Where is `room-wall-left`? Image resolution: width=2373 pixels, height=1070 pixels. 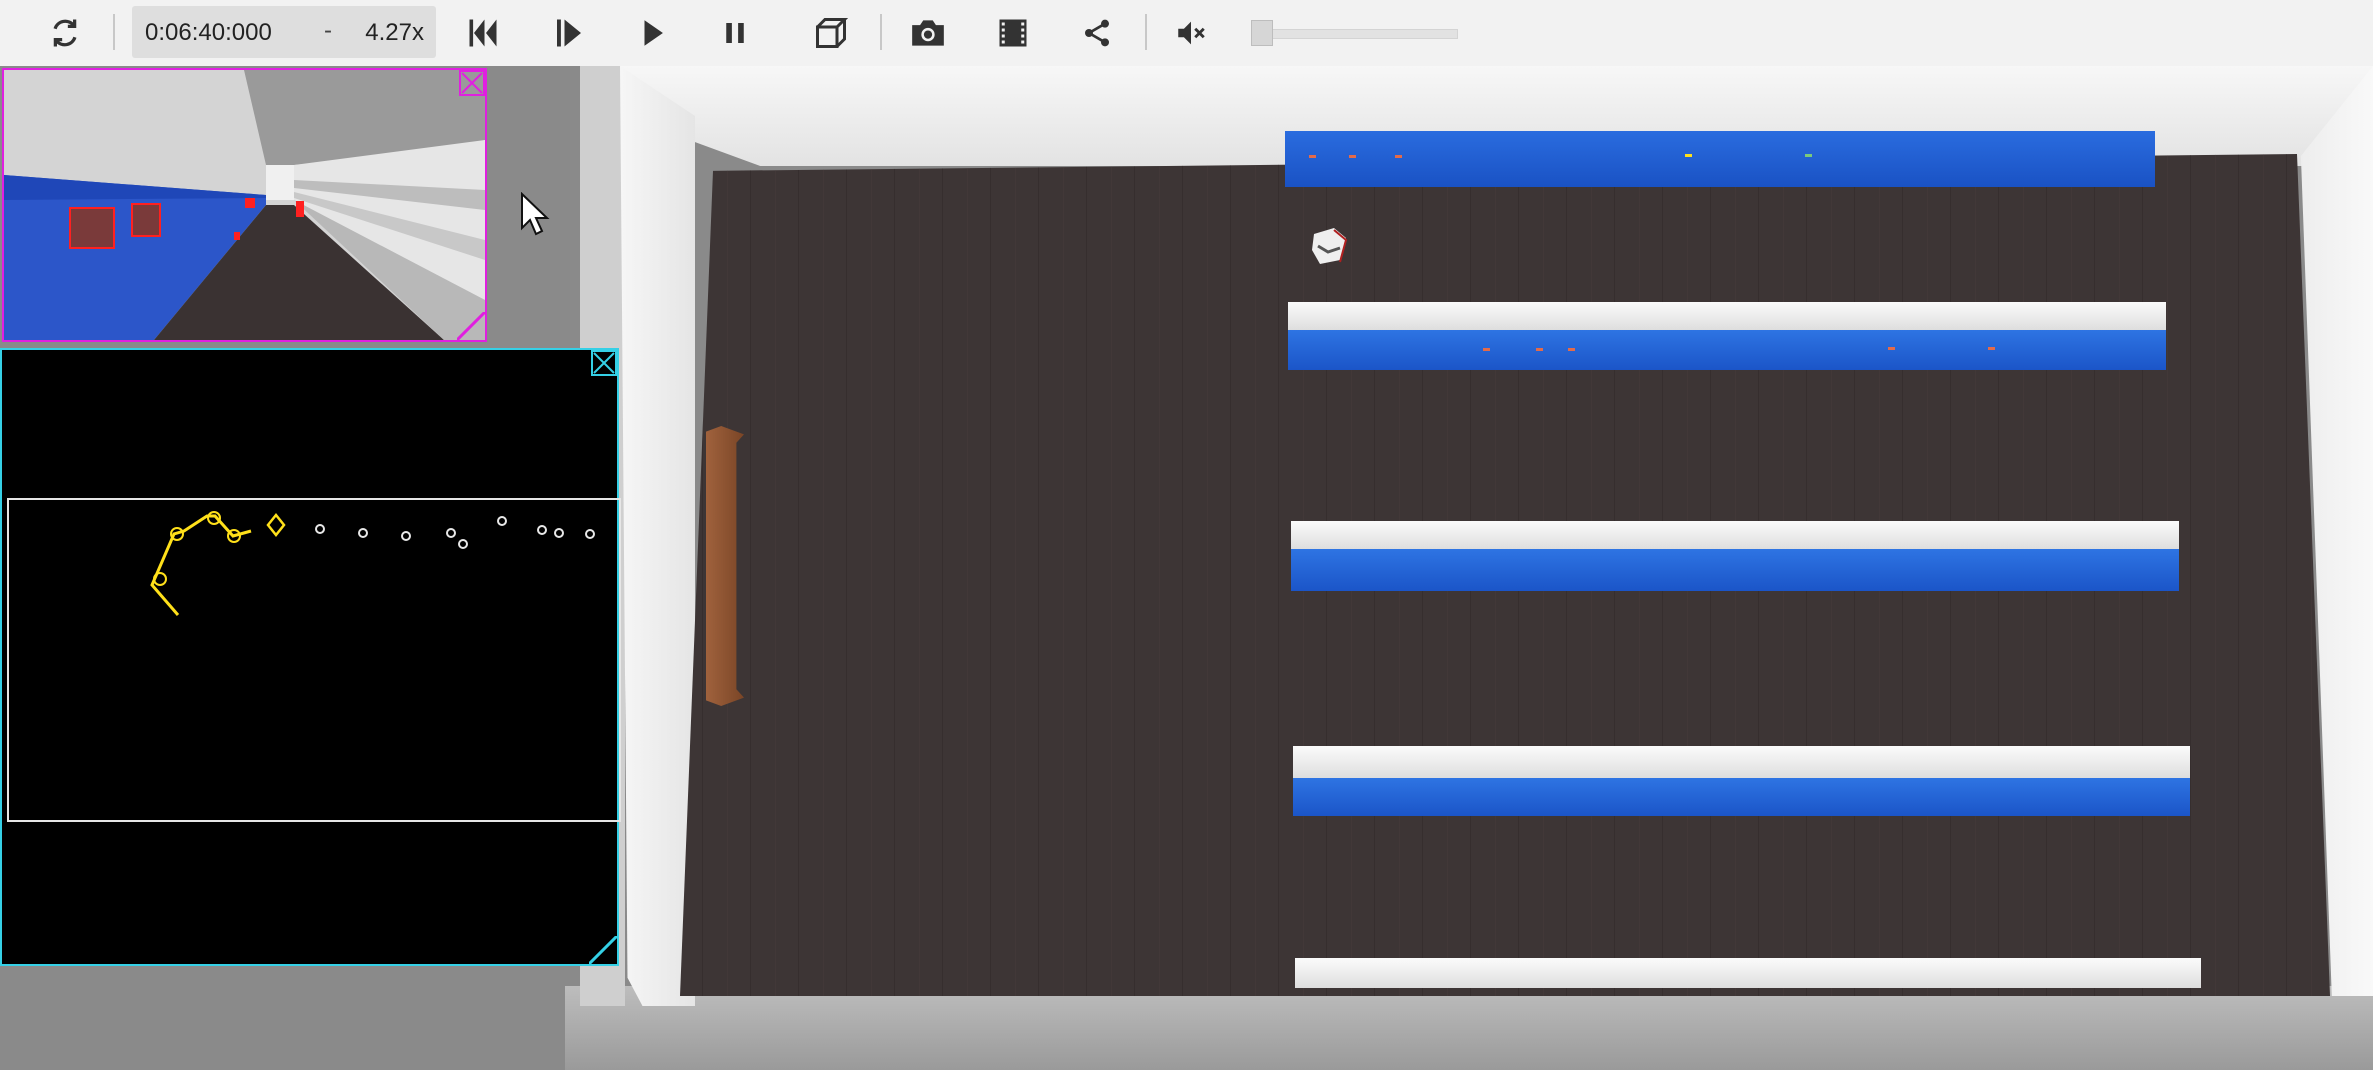
room-wall-left is located at coordinates (657, 536).